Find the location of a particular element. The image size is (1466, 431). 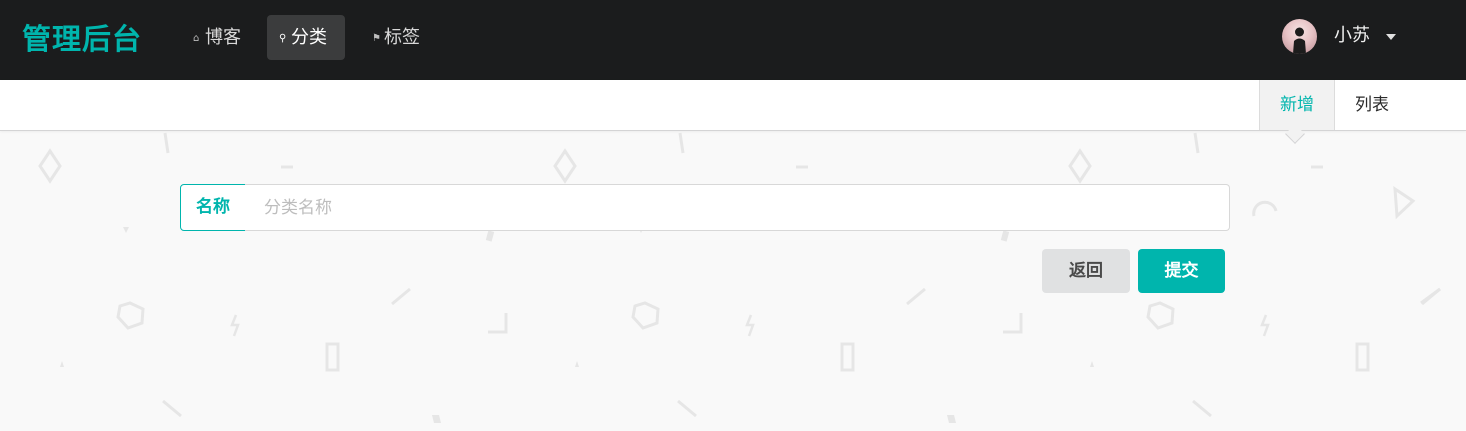

submit-button: 提交 is located at coordinates (1181, 271).